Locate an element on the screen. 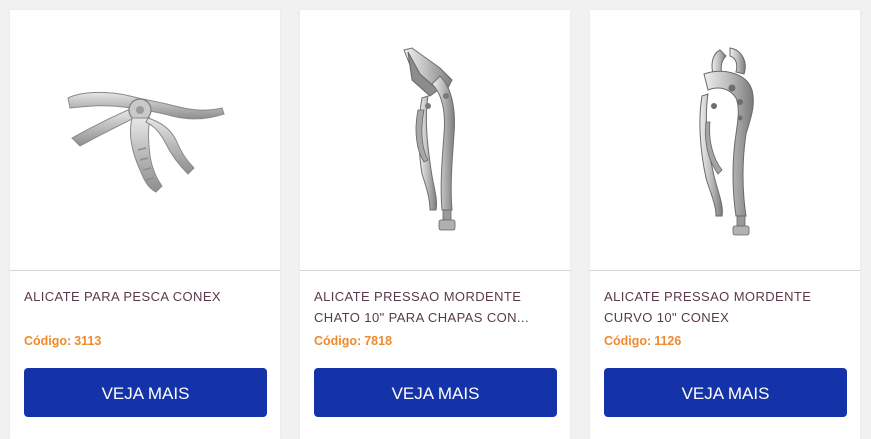 This screenshot has width=871, height=439. curved-locking-pliers-icon is located at coordinates (726, 141).